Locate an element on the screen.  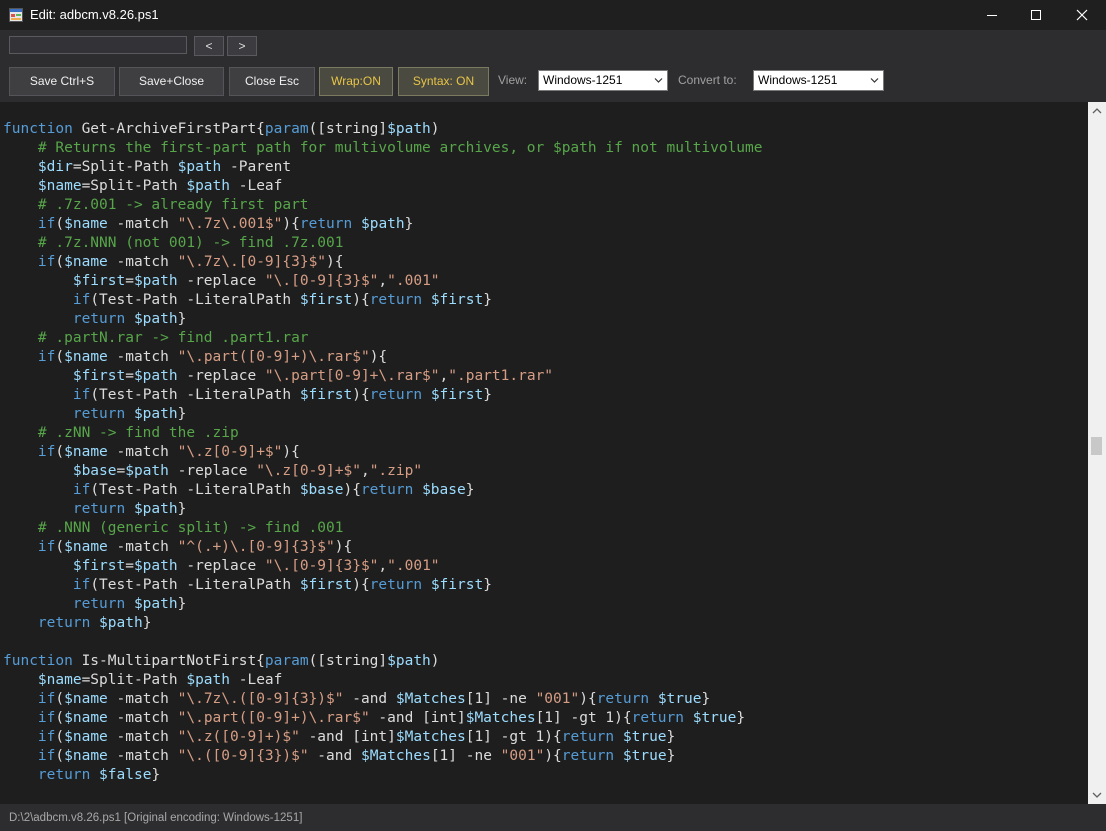
code-line: return $false} is located at coordinates (383, 775).